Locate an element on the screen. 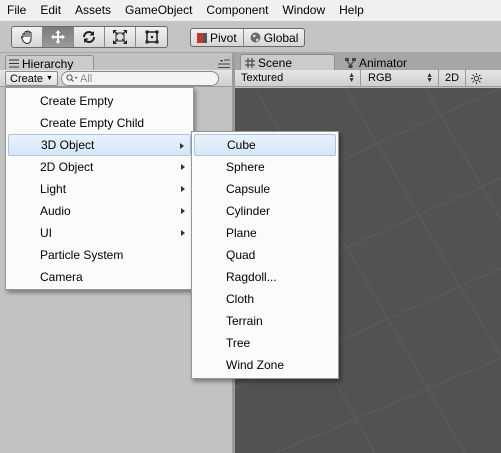 The width and height of the screenshot is (501, 453). menu-item-light: Light is located at coordinates (99, 189).